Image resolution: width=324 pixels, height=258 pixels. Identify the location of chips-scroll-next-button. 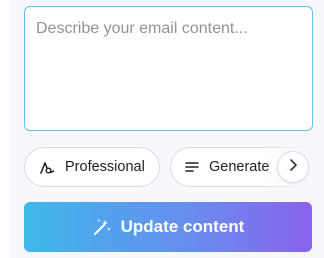
(293, 167).